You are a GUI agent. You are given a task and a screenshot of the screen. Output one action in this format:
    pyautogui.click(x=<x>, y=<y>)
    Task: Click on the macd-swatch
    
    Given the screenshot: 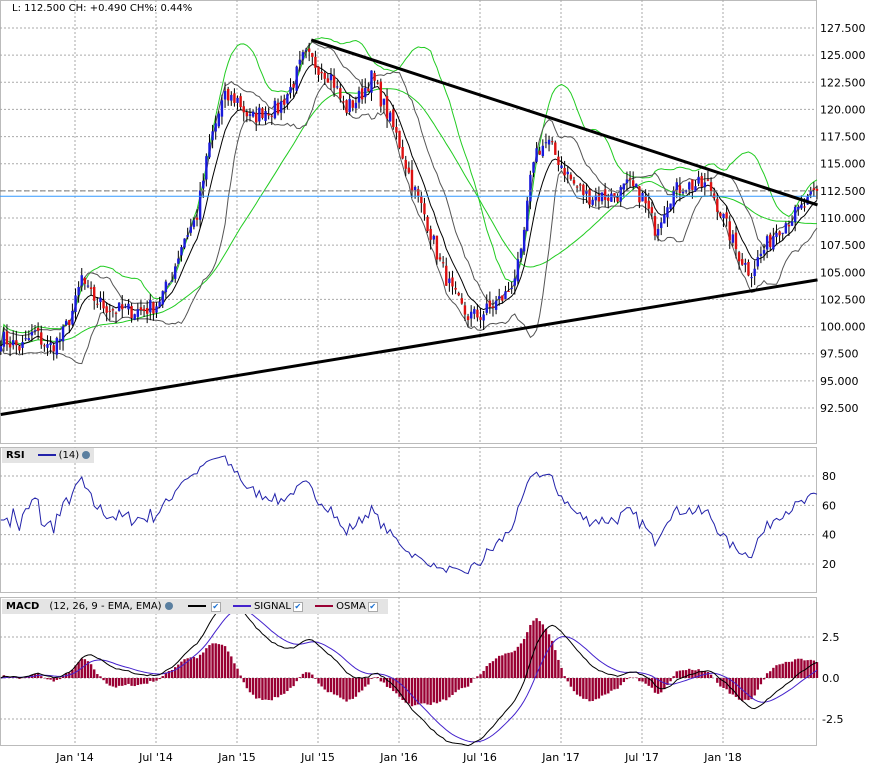 What is the action you would take?
    pyautogui.click(x=196, y=606)
    